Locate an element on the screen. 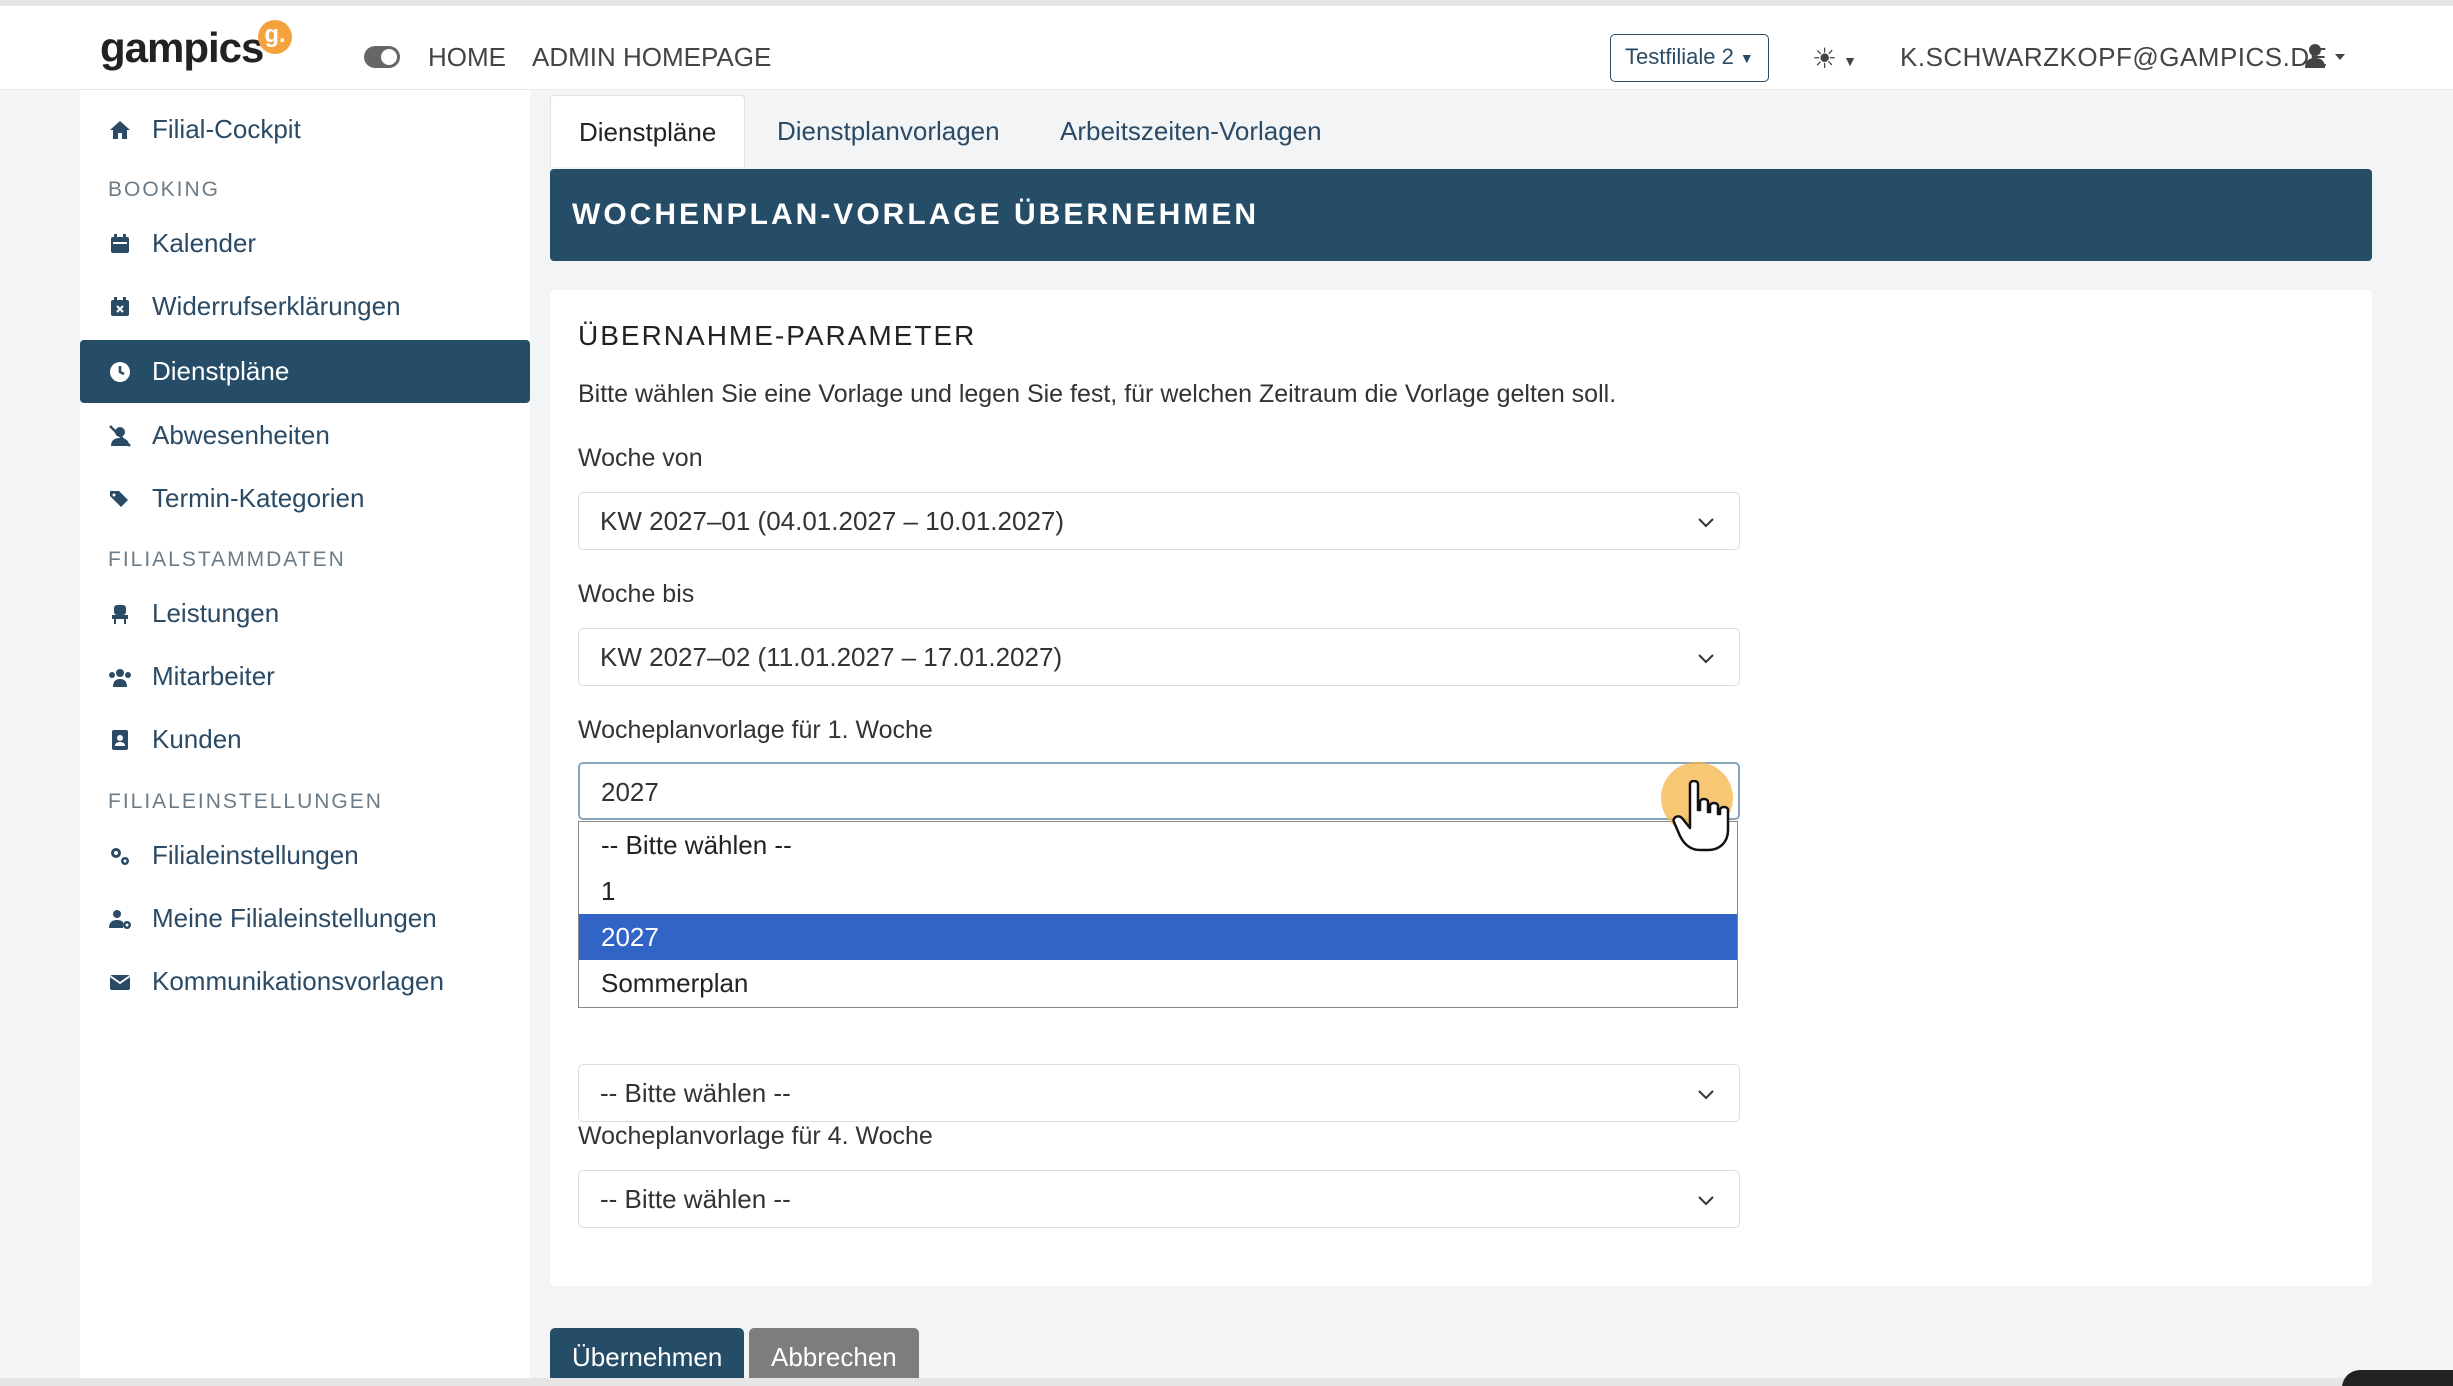 This screenshot has height=1386, width=2453. sidebar-item-label: Meine Filialeinstellungen is located at coordinates (294, 918).